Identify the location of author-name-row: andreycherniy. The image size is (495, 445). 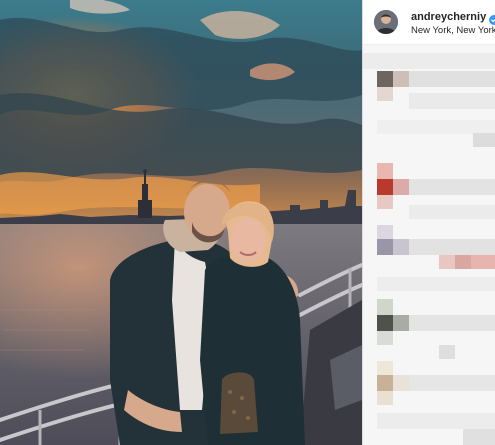
(453, 17).